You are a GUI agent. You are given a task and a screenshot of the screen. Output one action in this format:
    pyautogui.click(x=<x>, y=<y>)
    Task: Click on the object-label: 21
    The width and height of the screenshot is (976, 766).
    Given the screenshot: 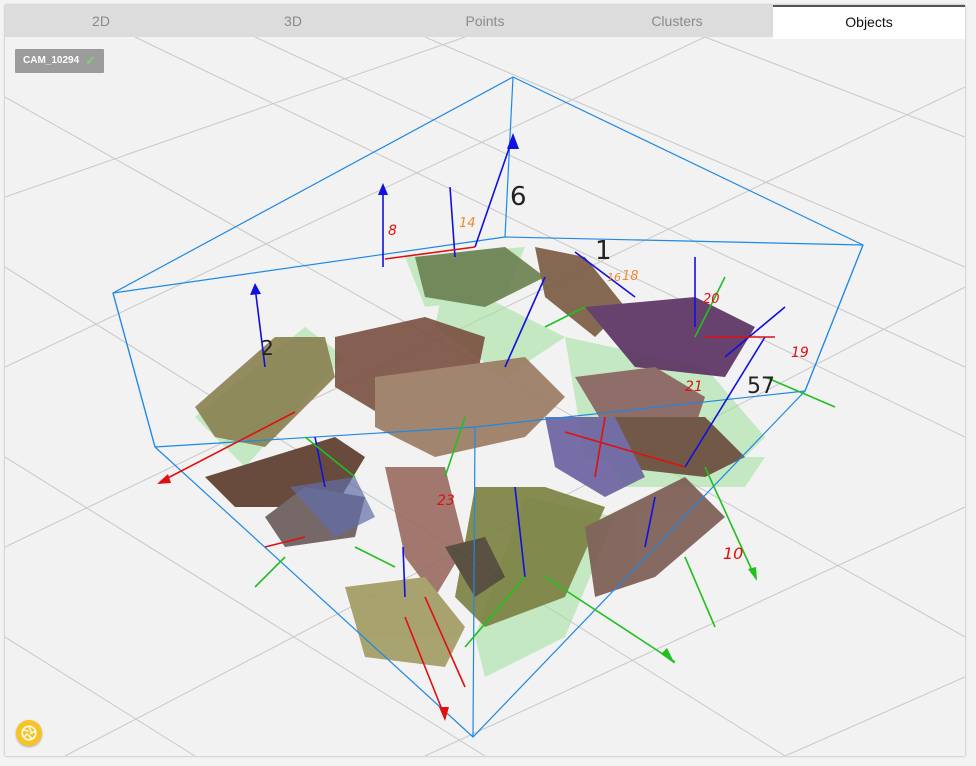 What is the action you would take?
    pyautogui.click(x=694, y=387)
    